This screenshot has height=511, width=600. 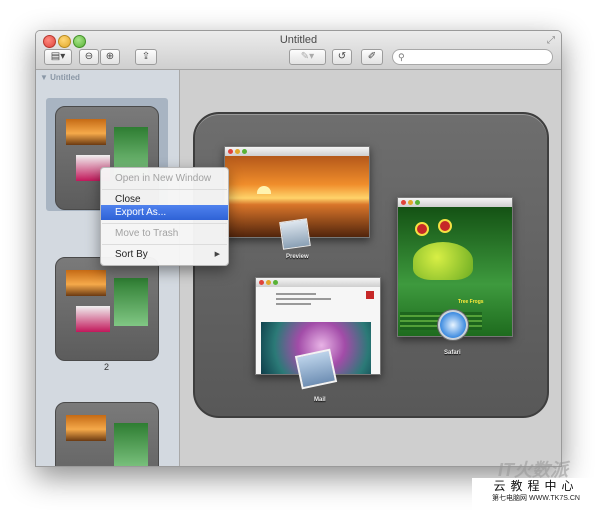 I want to click on markup-icon: ✐, so click(x=372, y=56).